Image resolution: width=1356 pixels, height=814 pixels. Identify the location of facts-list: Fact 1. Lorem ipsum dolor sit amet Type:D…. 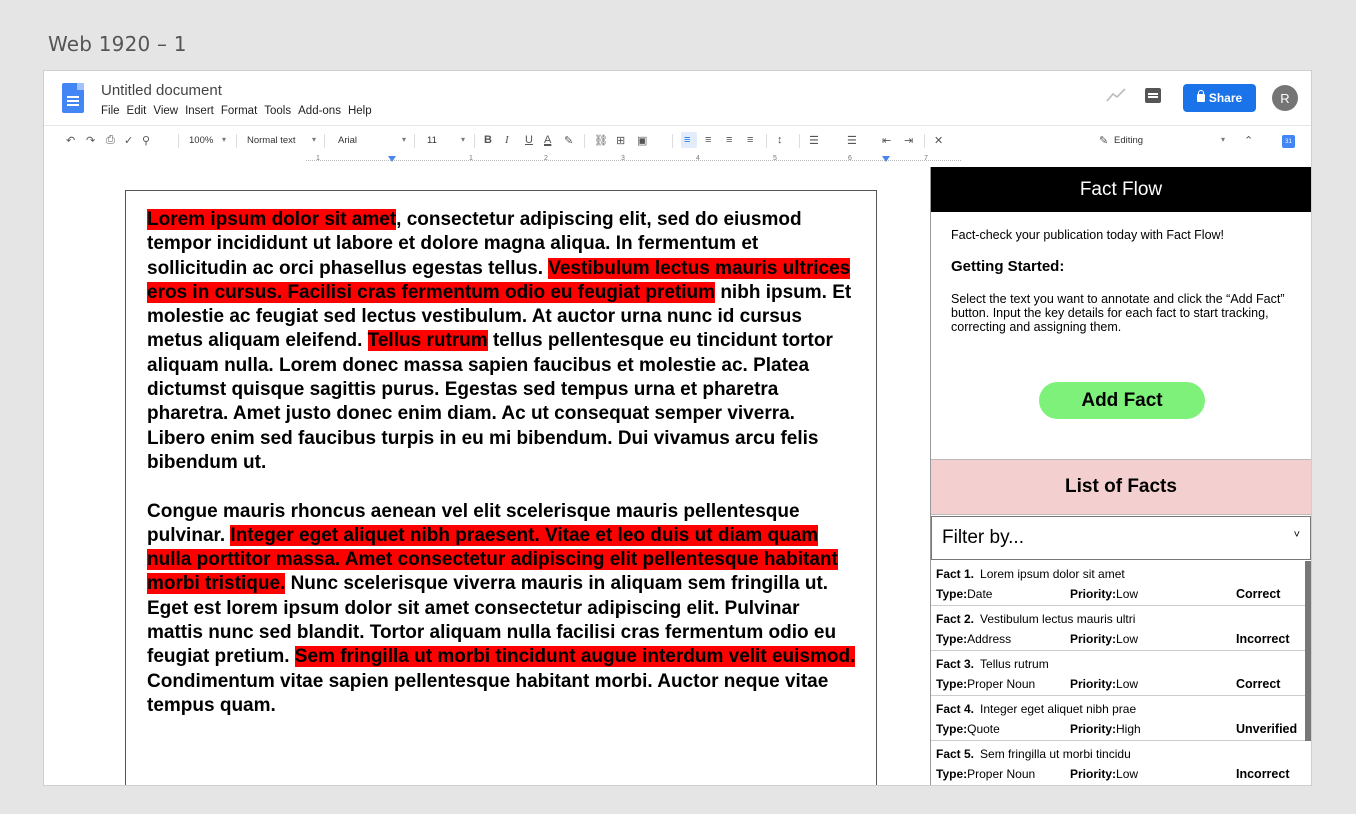
(1121, 673).